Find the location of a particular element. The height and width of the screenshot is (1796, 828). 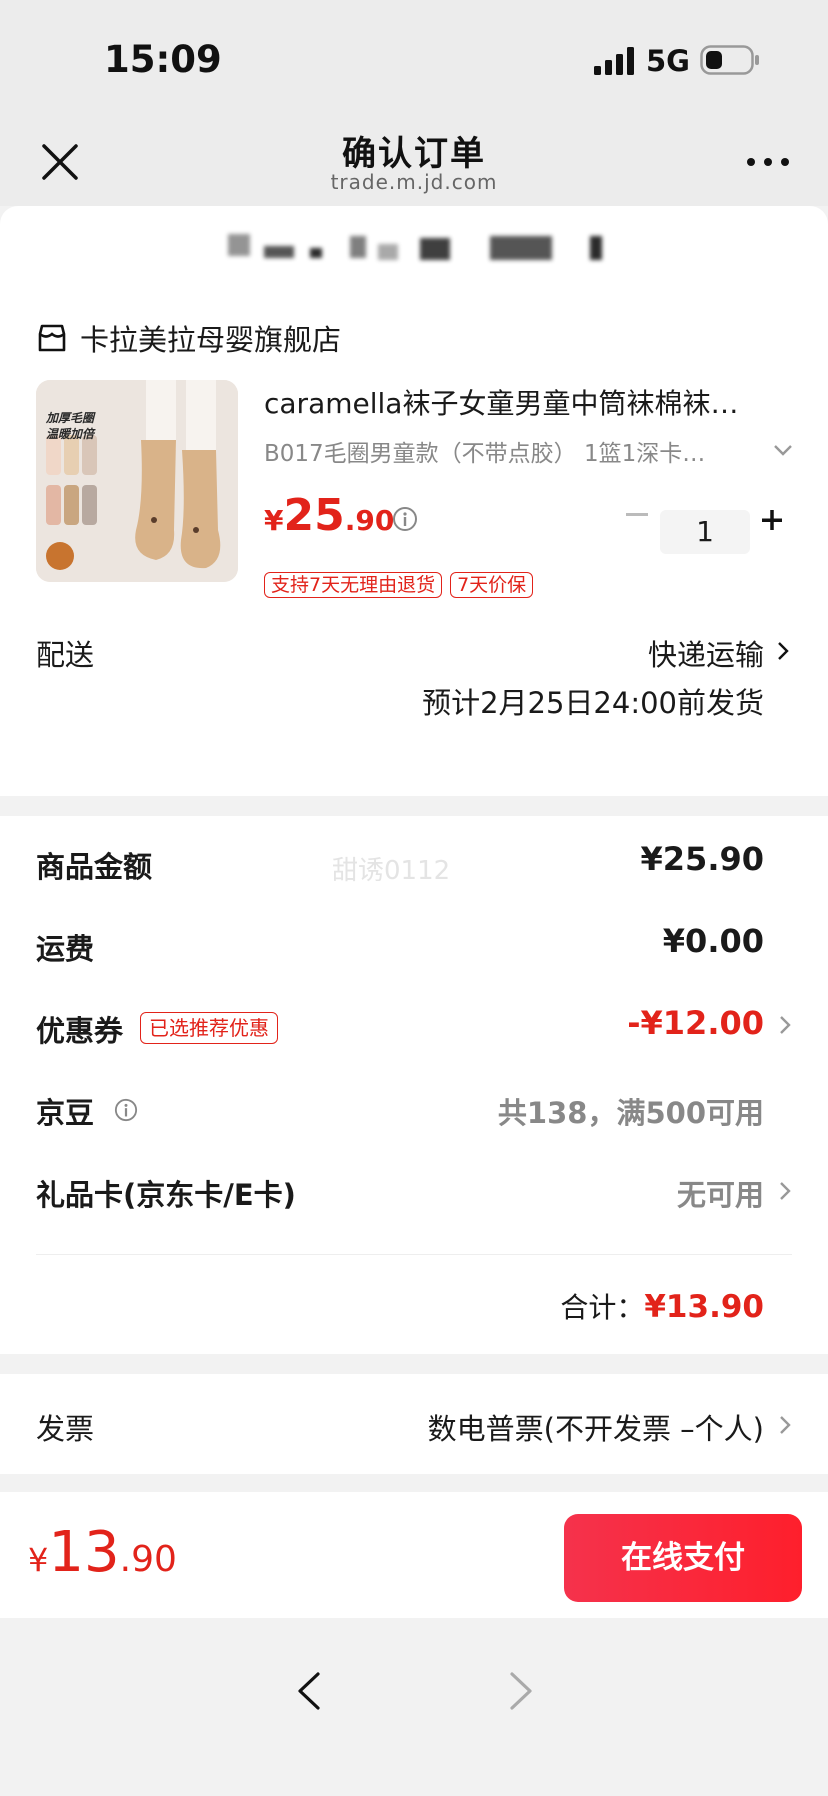

jingdou-label: 京豆 is located at coordinates (65, 1113).